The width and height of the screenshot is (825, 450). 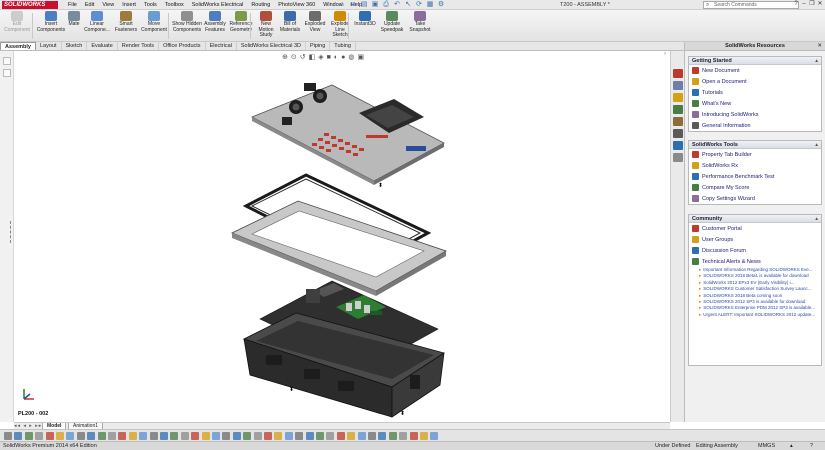 I want to click on solidworks-logo: SOLIDWORKS, so click(x=30, y=5).